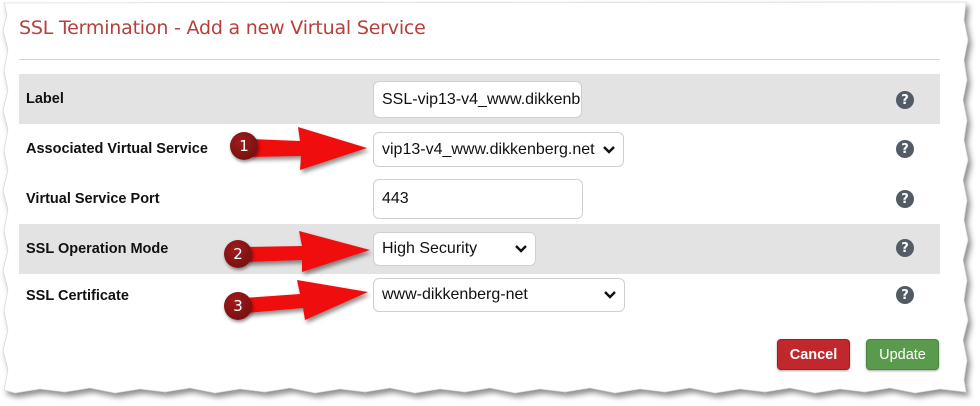  What do you see at coordinates (238, 254) in the screenshot?
I see `annotation-badge-2: 2` at bounding box center [238, 254].